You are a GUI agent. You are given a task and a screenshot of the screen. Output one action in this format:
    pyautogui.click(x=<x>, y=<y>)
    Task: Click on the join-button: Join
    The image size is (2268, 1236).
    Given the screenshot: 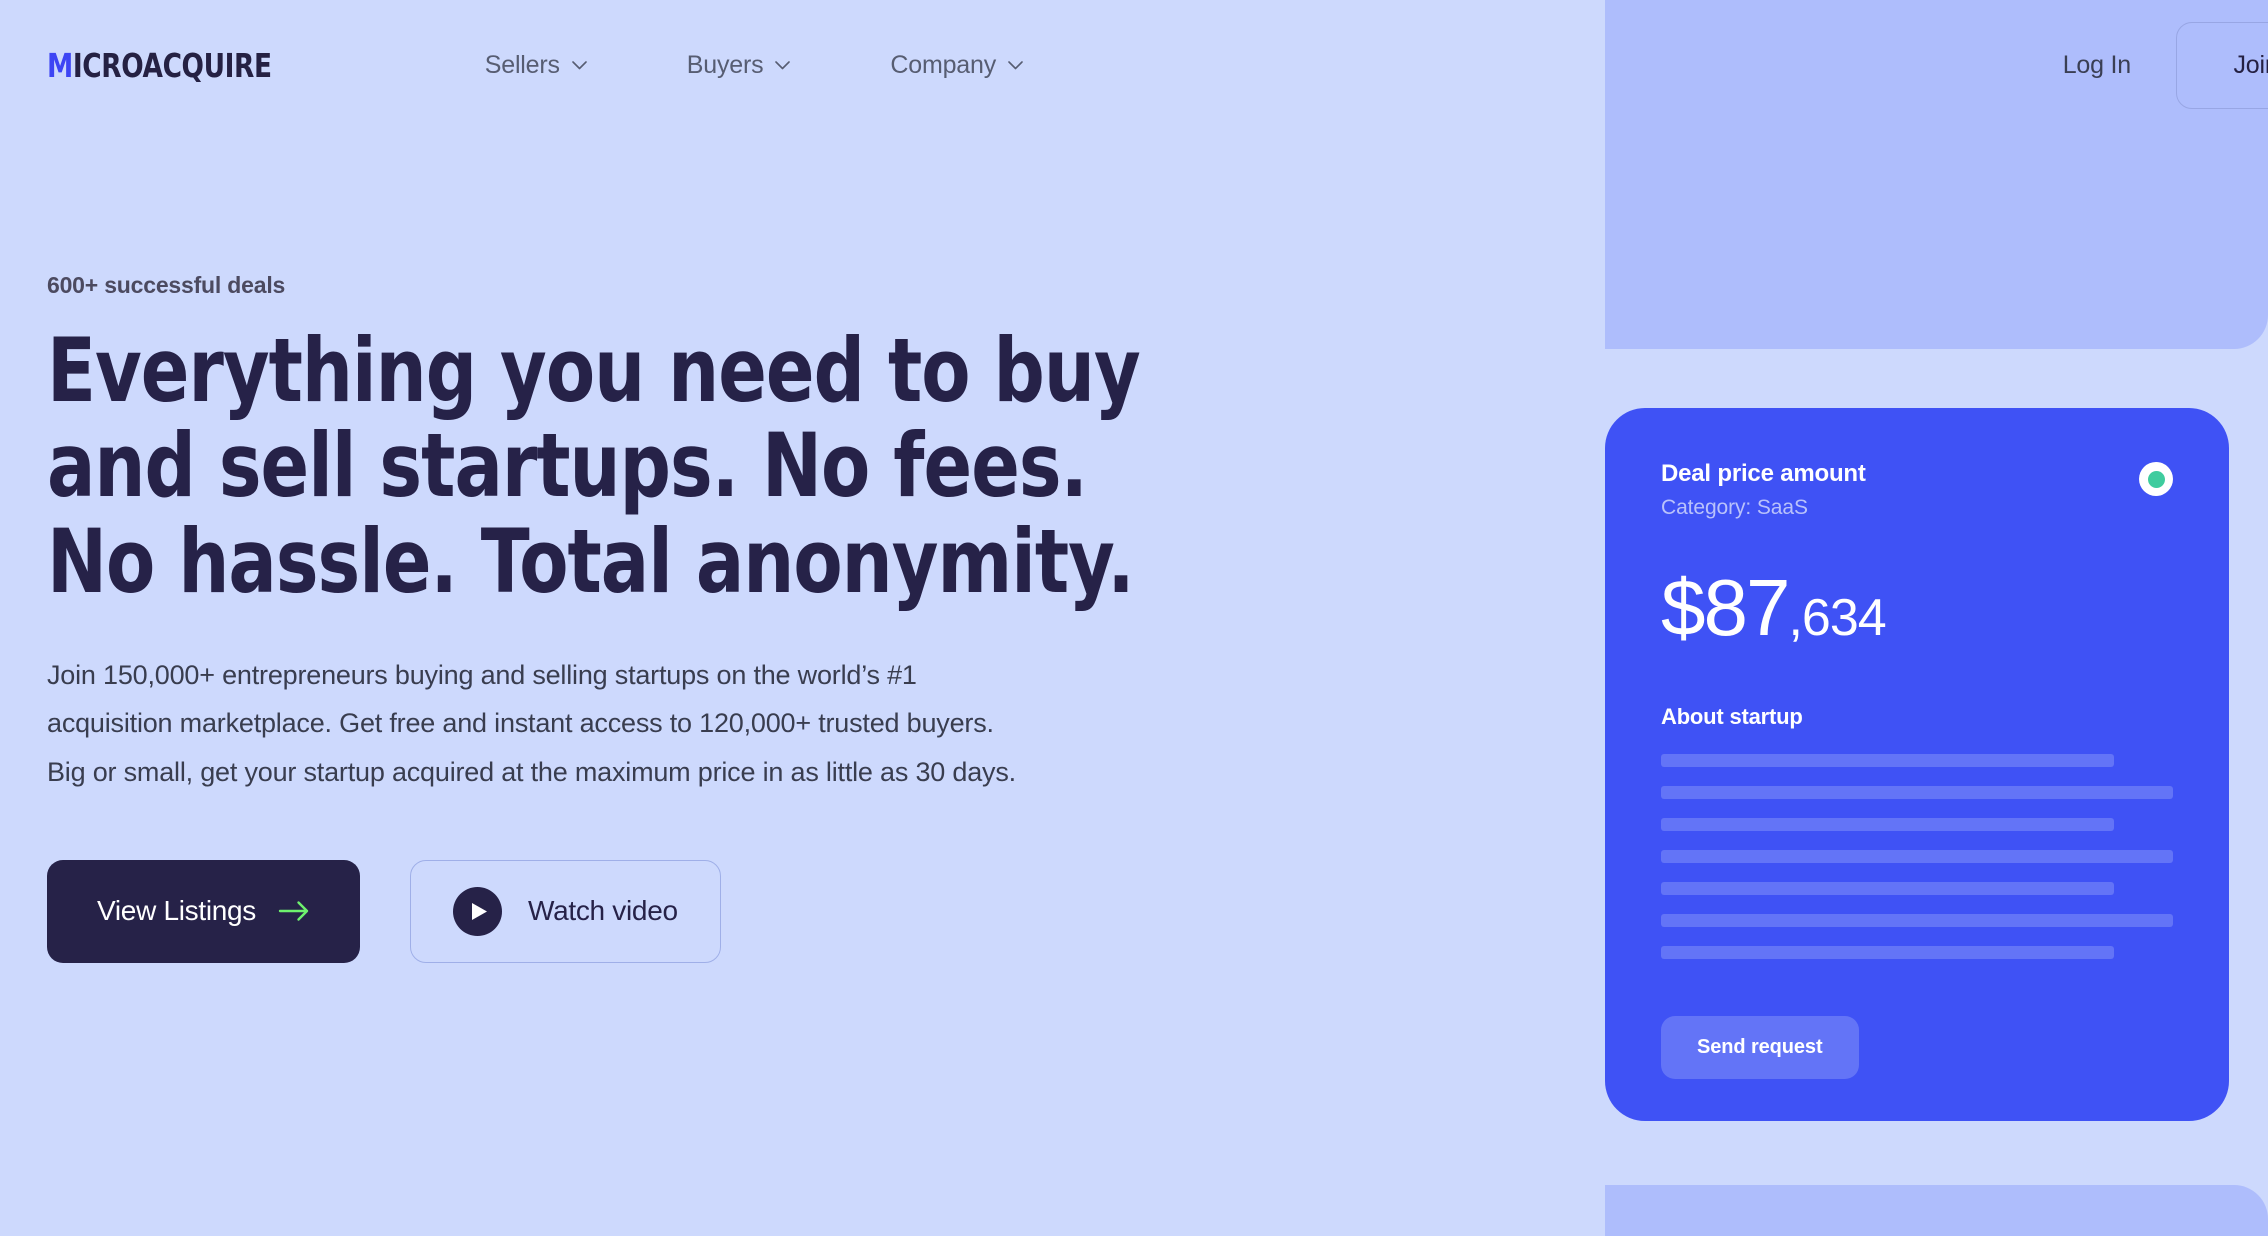 What is the action you would take?
    pyautogui.click(x=2222, y=65)
    